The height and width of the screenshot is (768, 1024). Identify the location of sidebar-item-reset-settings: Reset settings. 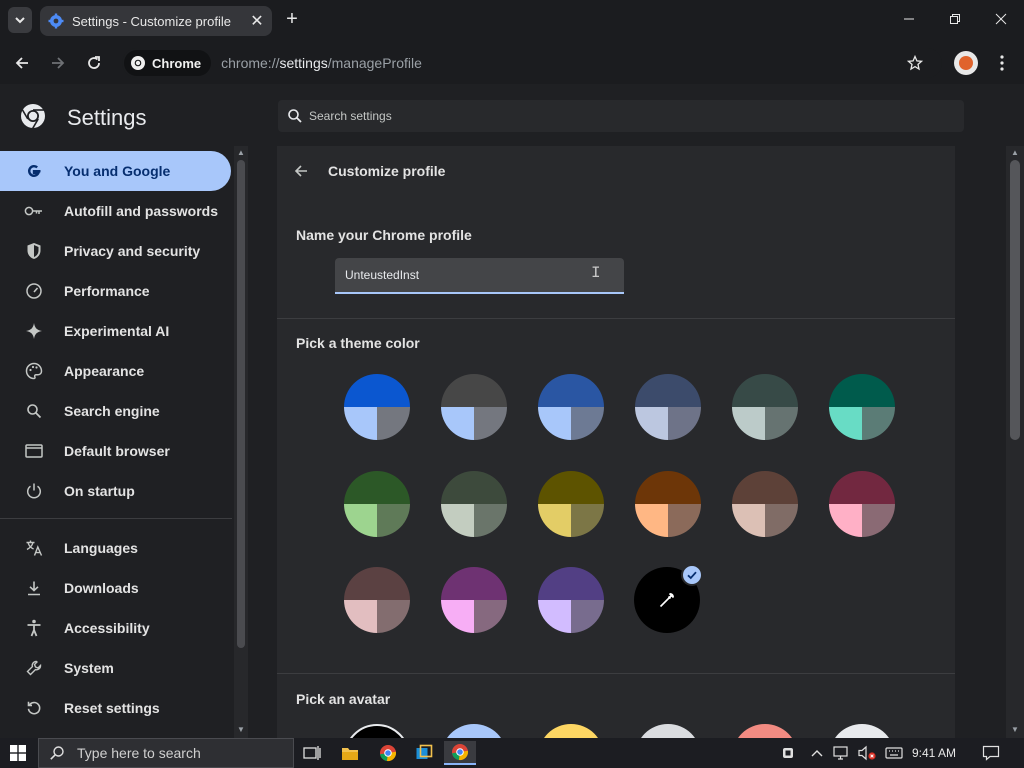
(115, 708).